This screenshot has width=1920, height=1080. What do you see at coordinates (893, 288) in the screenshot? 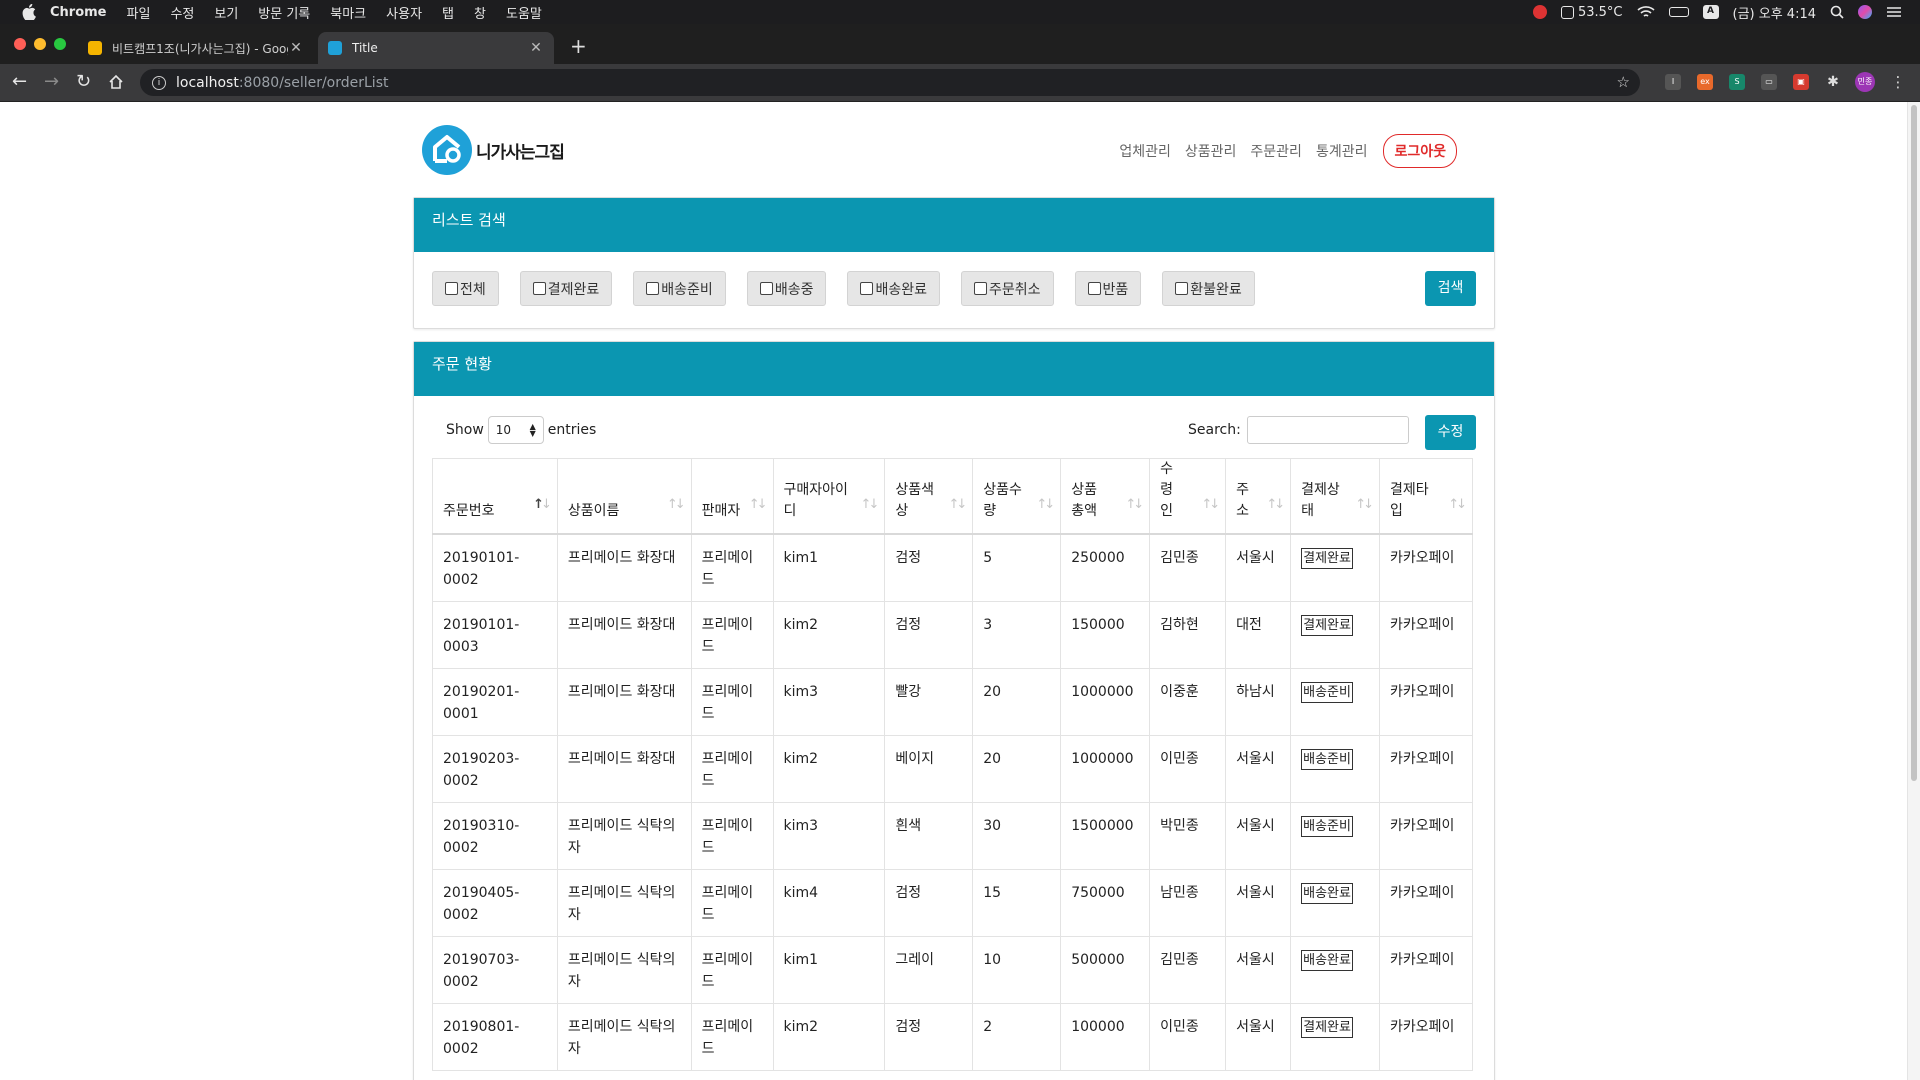
I see `filter-delivered: 배송완료` at bounding box center [893, 288].